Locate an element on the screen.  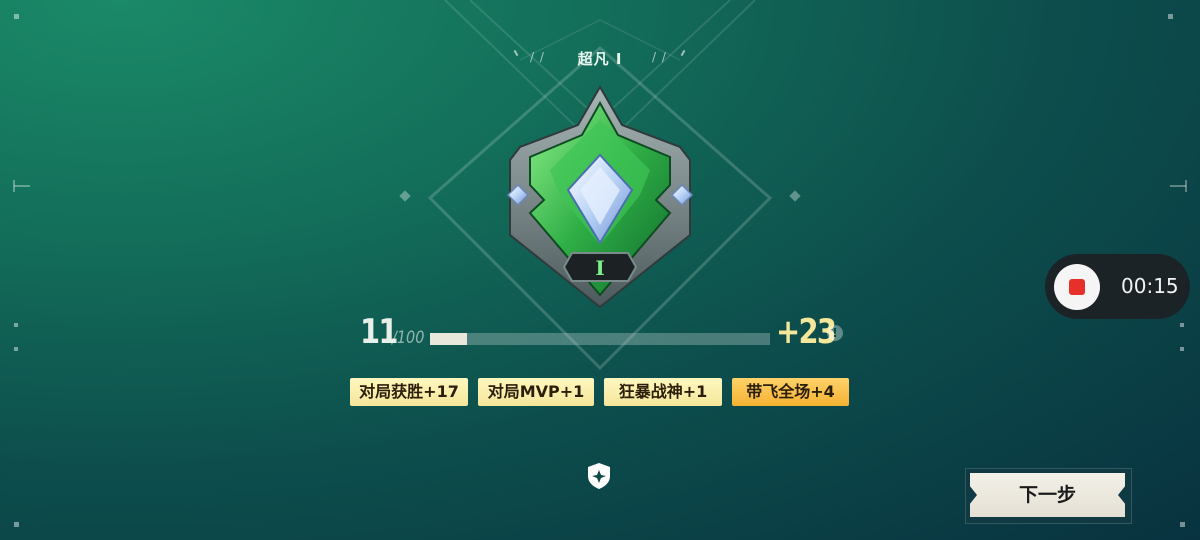
reward-tag-carry: 带飞全场+4 is located at coordinates (790, 392).